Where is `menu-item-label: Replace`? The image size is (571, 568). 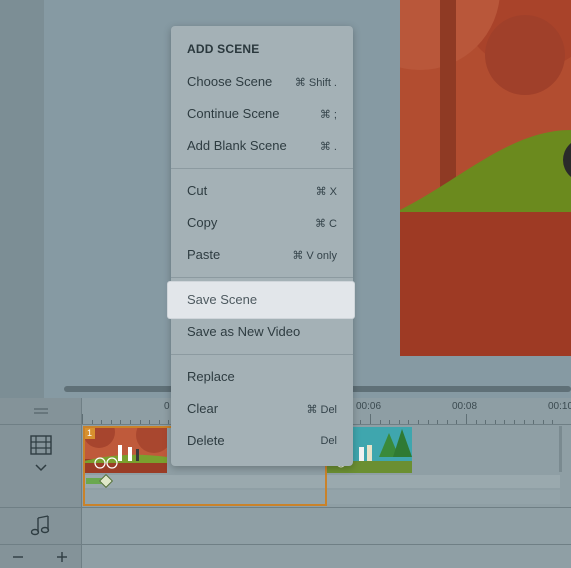 menu-item-label: Replace is located at coordinates (211, 376).